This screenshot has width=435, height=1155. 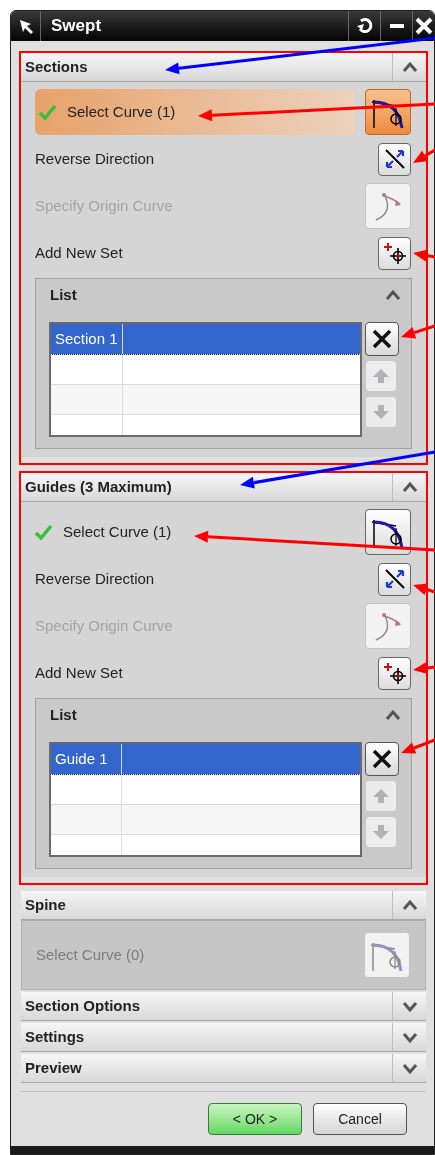 I want to click on group-header: Sections, so click(x=223, y=67).